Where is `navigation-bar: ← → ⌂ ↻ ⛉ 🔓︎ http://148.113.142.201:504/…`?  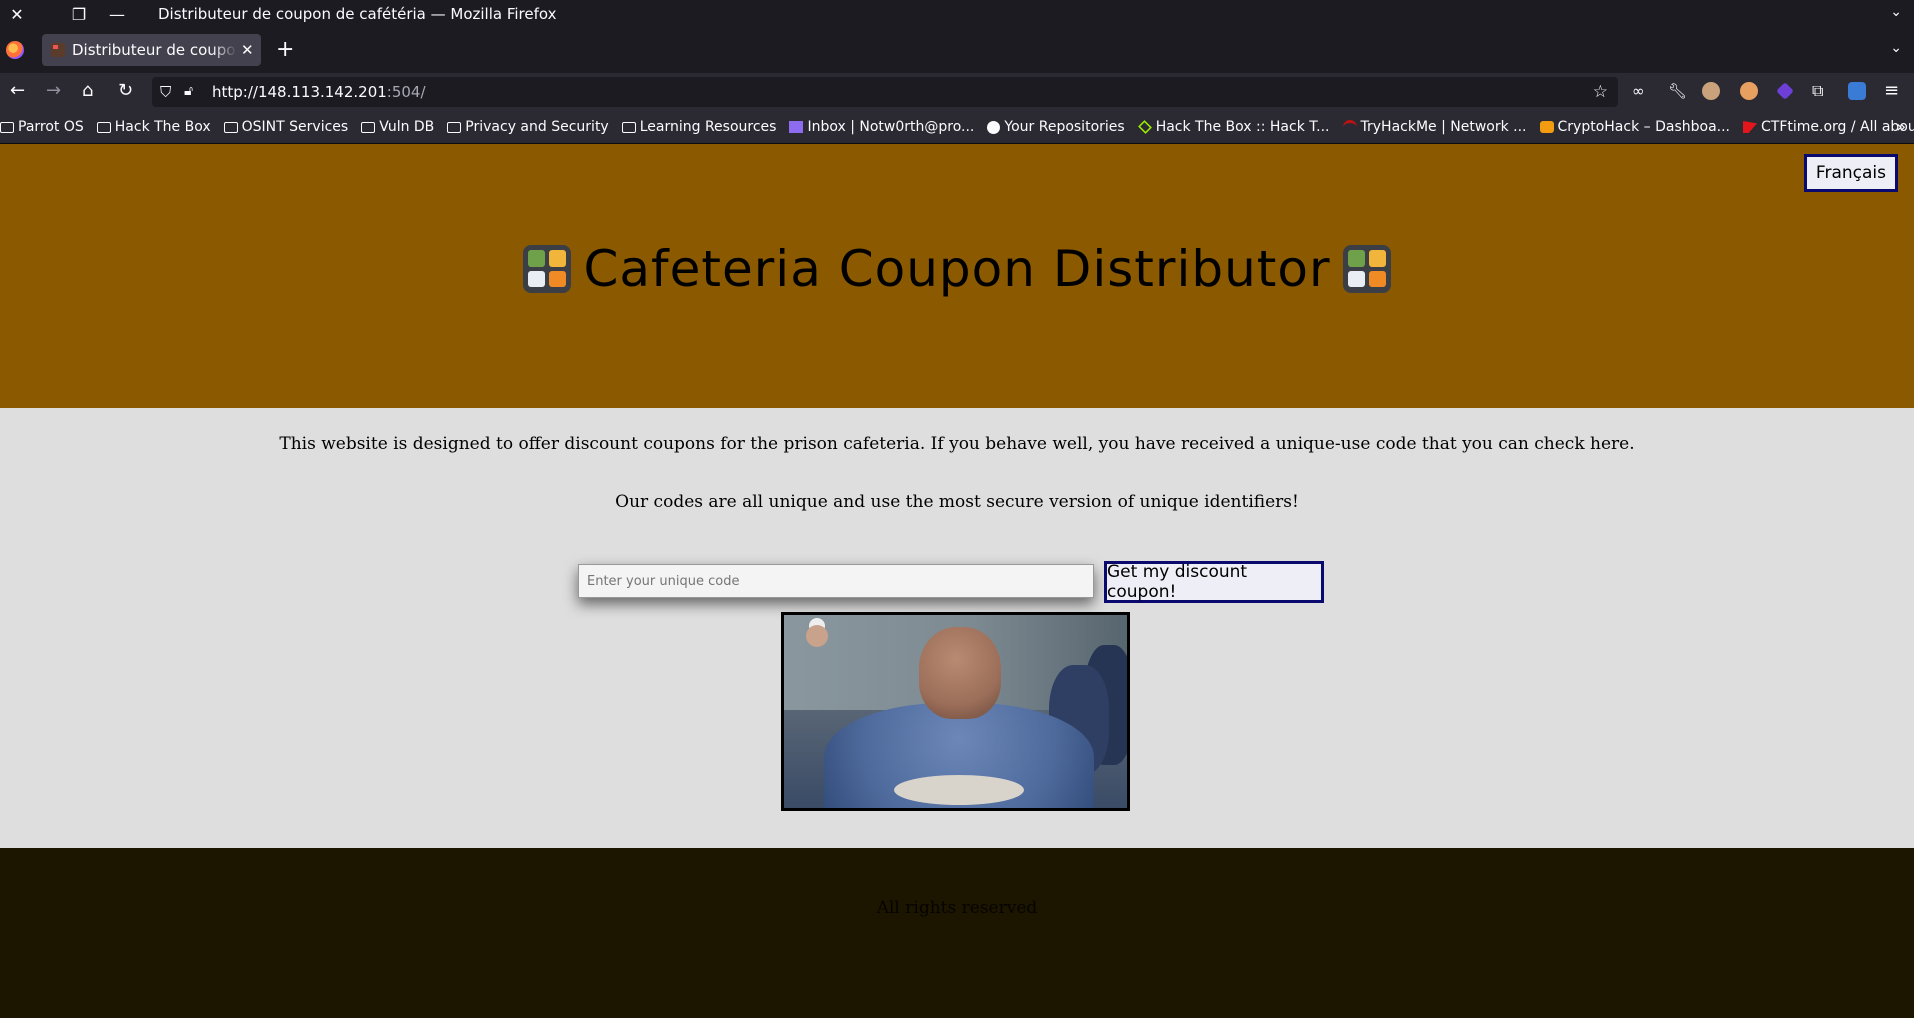 navigation-bar: ← → ⌂ ↻ ⛉ 🔓︎ http://148.113.142.201:504/… is located at coordinates (957, 92).